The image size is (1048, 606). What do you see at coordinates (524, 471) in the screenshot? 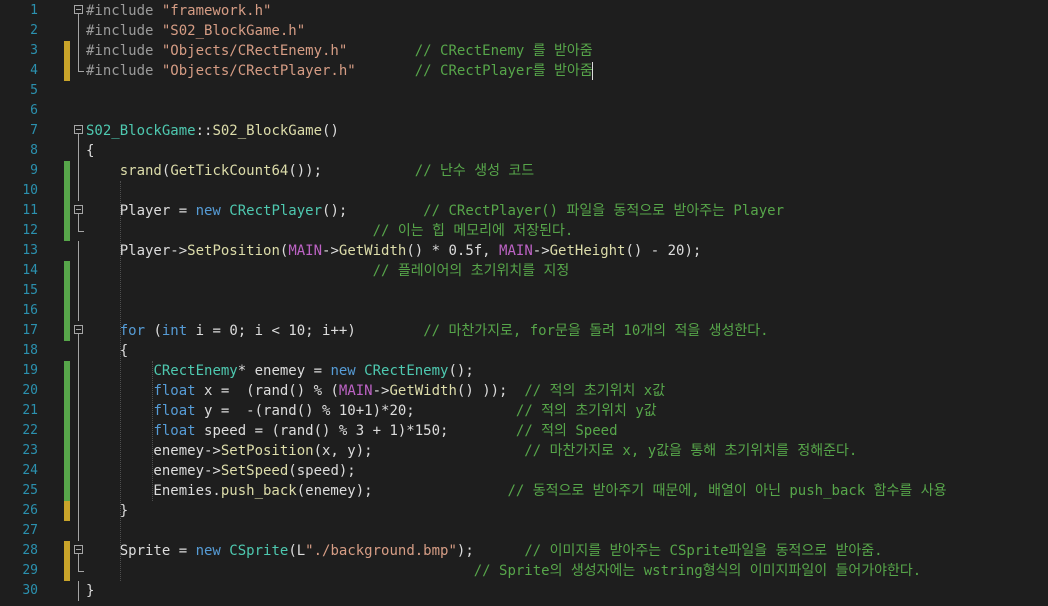
I see `code-line: 24 enemey->SetSpeed(speed);` at bounding box center [524, 471].